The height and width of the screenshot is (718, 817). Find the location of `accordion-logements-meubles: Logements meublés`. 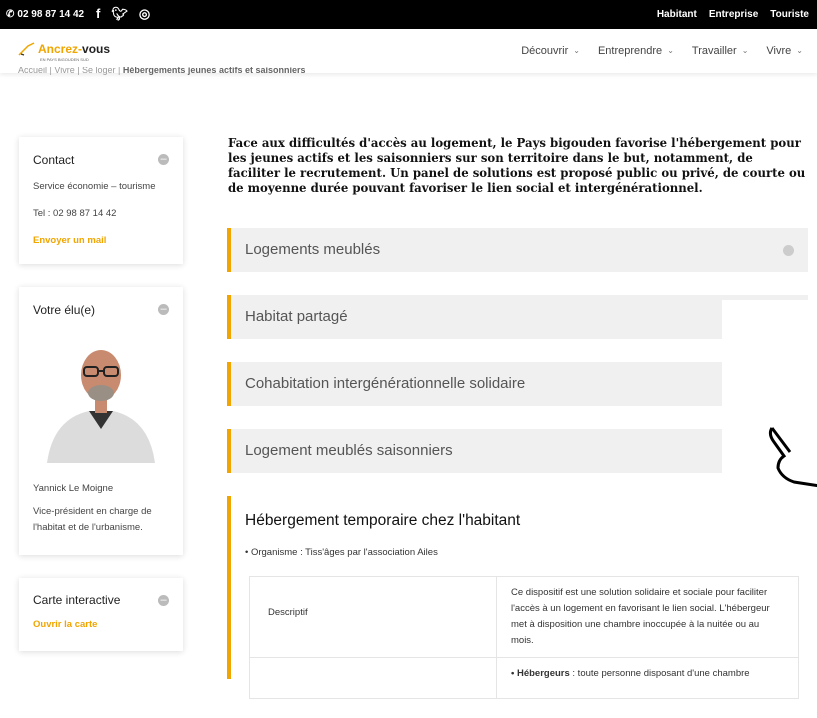

accordion-logements-meubles: Logements meublés is located at coordinates (517, 250).